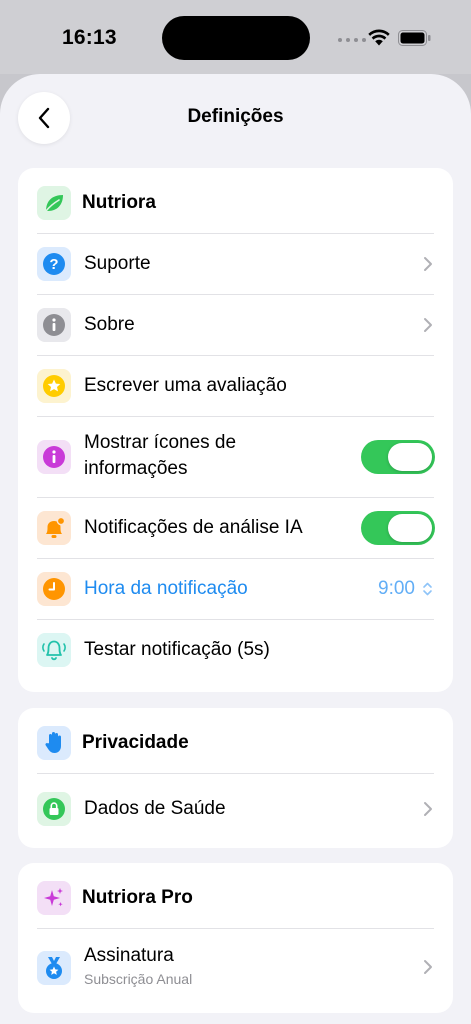  I want to click on write-review-label: Escrever uma avaliação, so click(185, 385).